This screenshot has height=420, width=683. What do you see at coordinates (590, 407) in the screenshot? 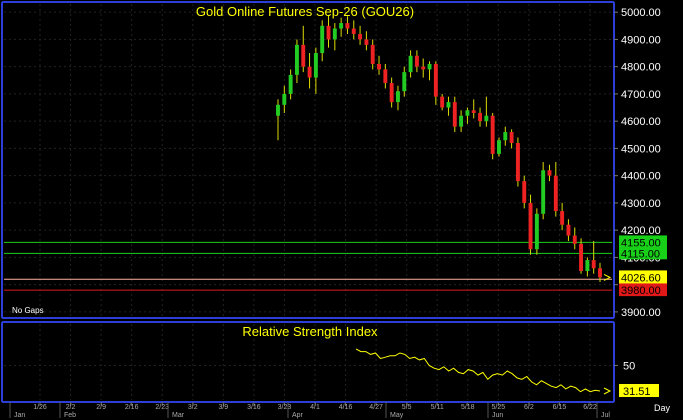
I see `time-tick-label: 6/22` at bounding box center [590, 407].